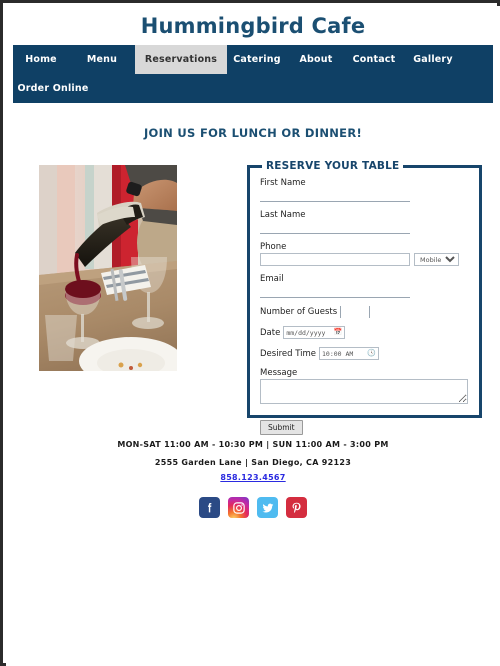 The width and height of the screenshot is (500, 666). I want to click on phone-row: Mobile, so click(364, 259).